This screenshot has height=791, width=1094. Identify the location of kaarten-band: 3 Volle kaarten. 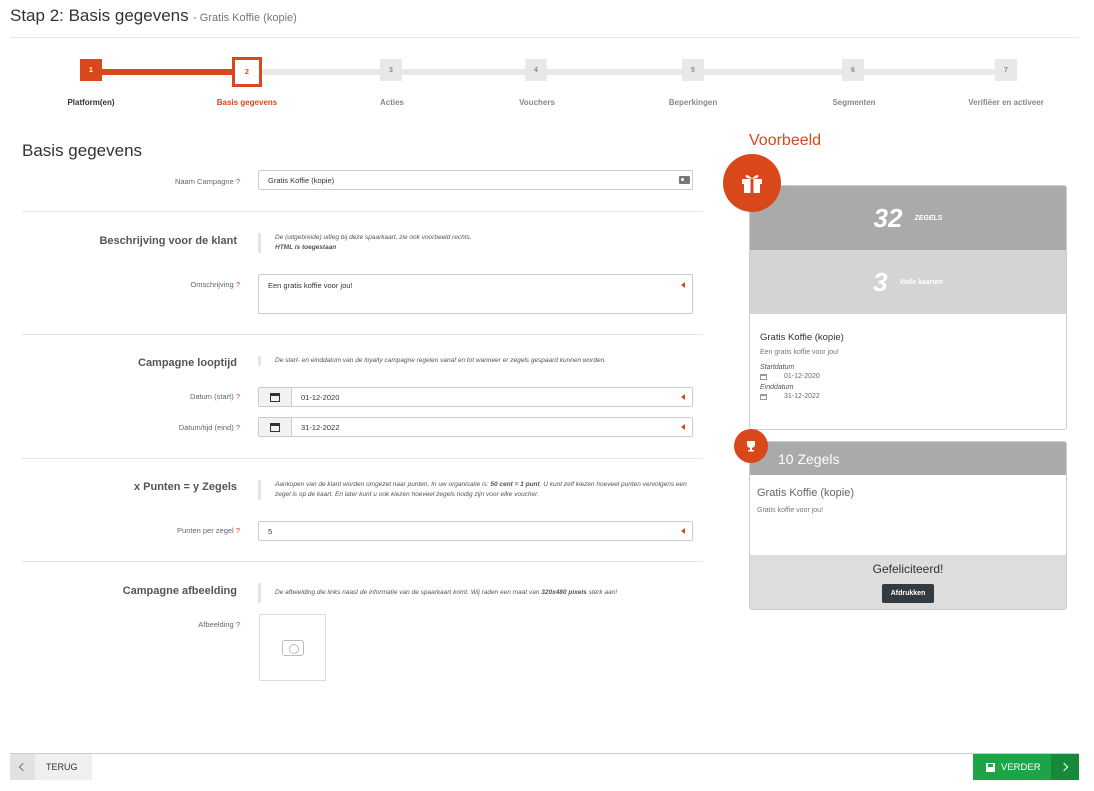
(908, 282).